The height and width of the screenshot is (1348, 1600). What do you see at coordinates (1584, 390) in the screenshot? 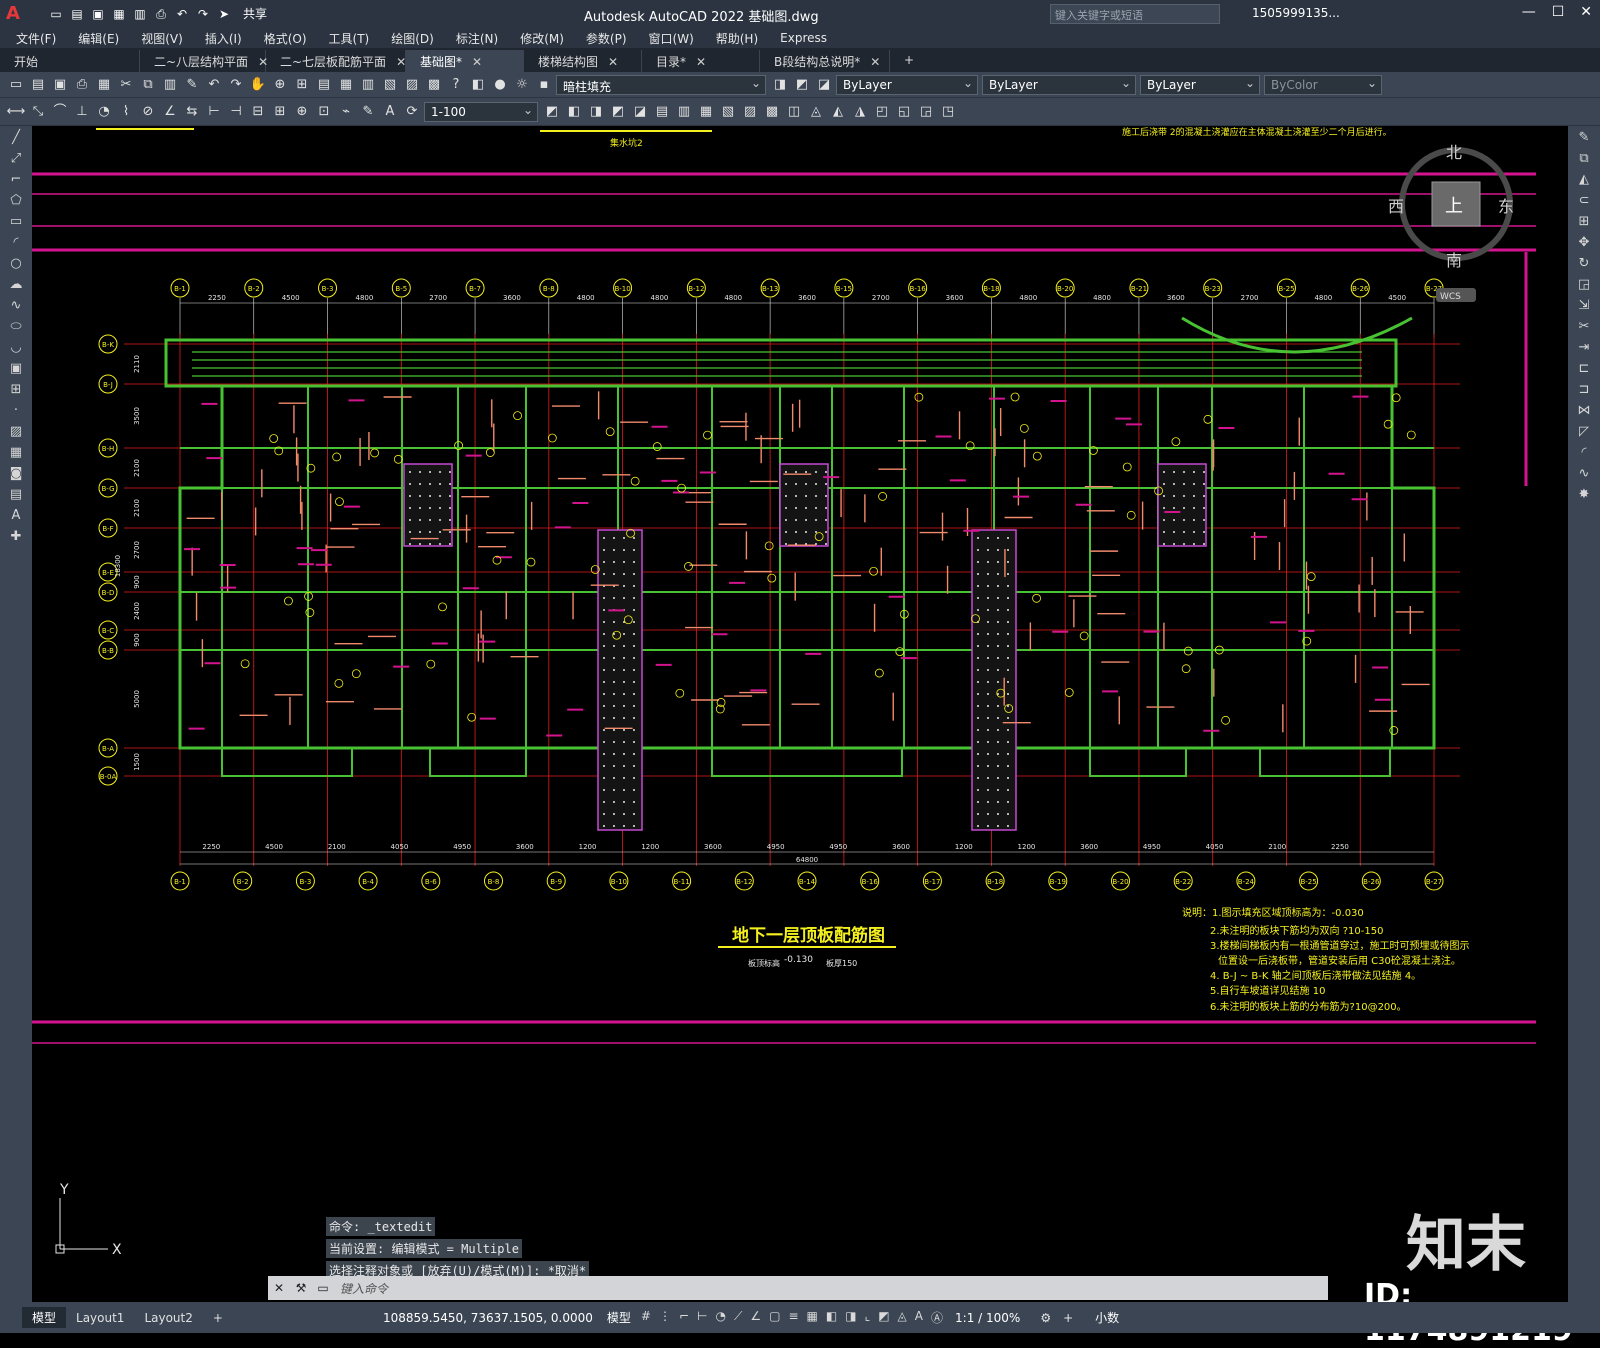
I see `break-icon: ⊐` at bounding box center [1584, 390].